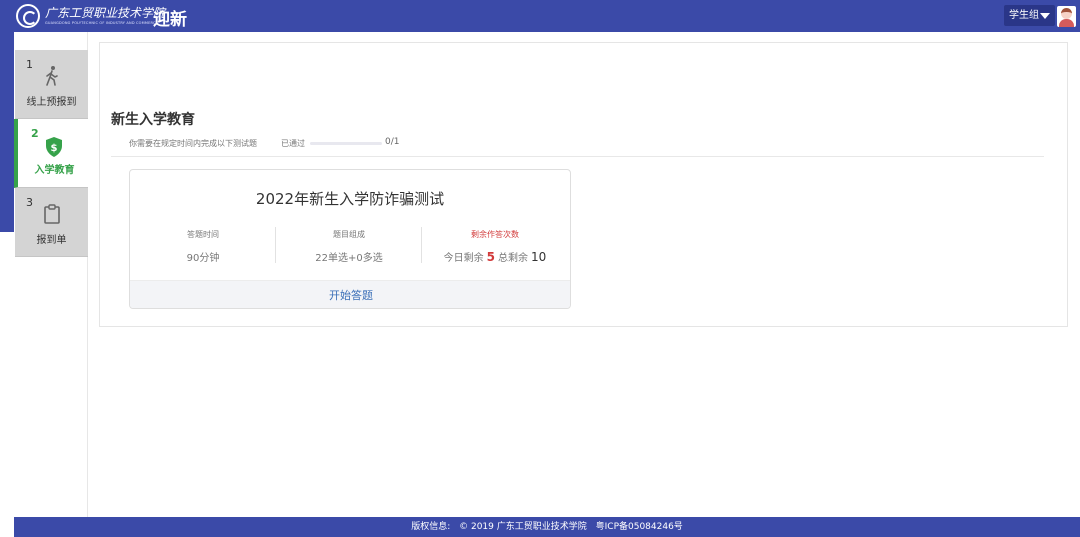 The image size is (1080, 537). I want to click on step-label: 报到单, so click(51, 240).